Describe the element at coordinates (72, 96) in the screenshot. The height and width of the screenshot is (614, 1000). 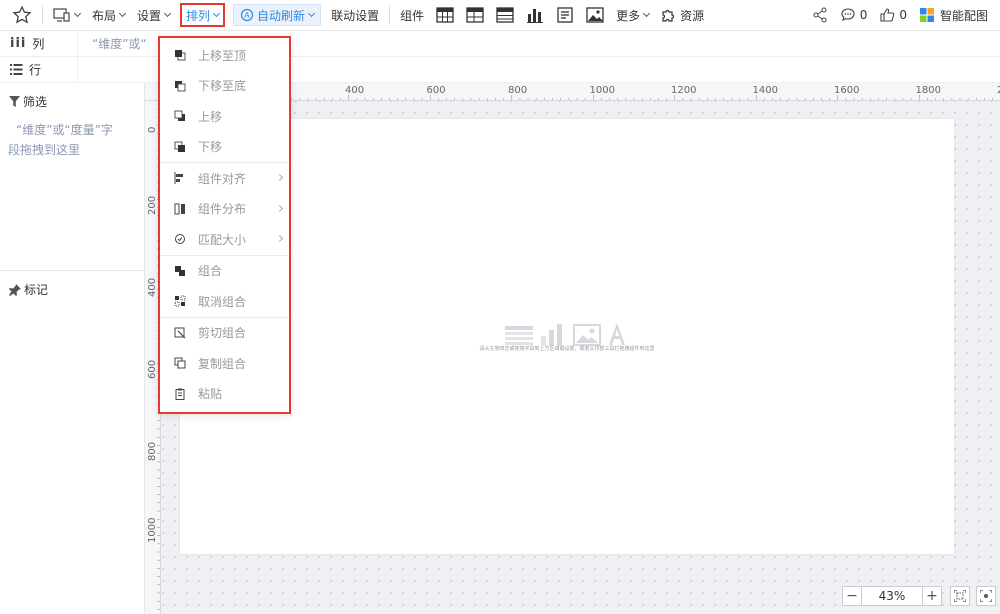
I see `filter-title: 筛选` at that location.